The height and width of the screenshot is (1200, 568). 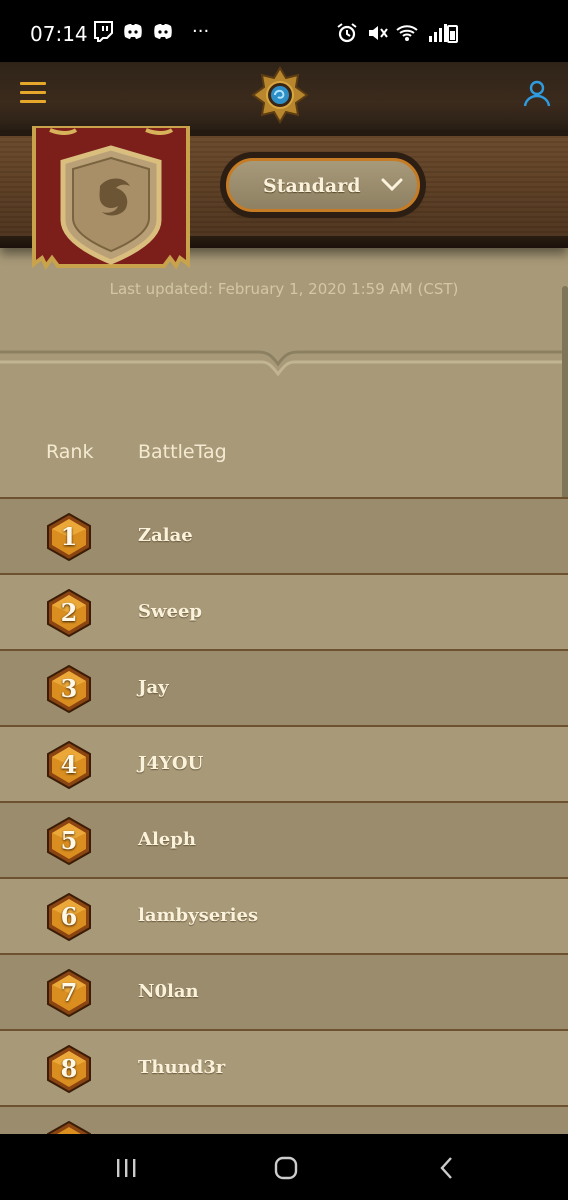 What do you see at coordinates (167, 839) in the screenshot?
I see `battletag: Aleph` at bounding box center [167, 839].